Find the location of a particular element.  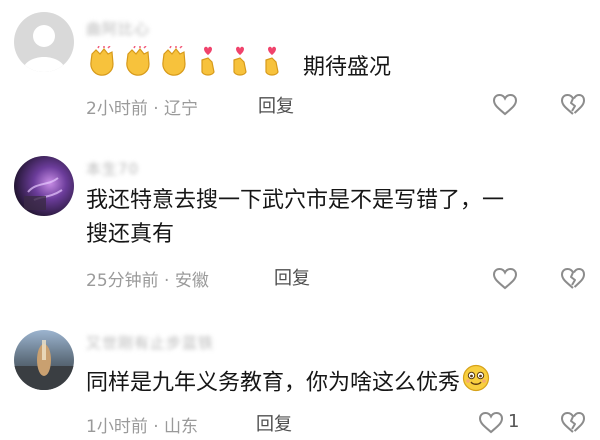

comment-meta: 1小时前 · 山东 is located at coordinates (142, 424).